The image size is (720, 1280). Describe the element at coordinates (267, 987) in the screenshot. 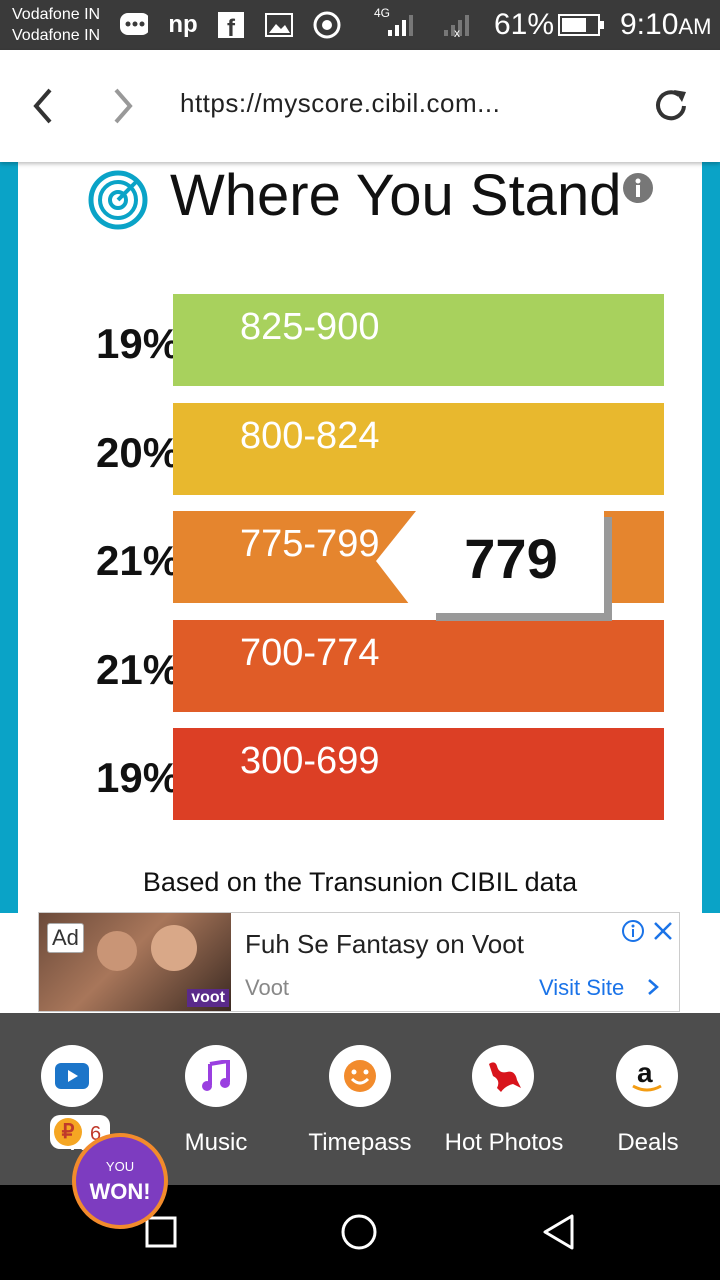

I see `ad-advertiser: Voot` at that location.